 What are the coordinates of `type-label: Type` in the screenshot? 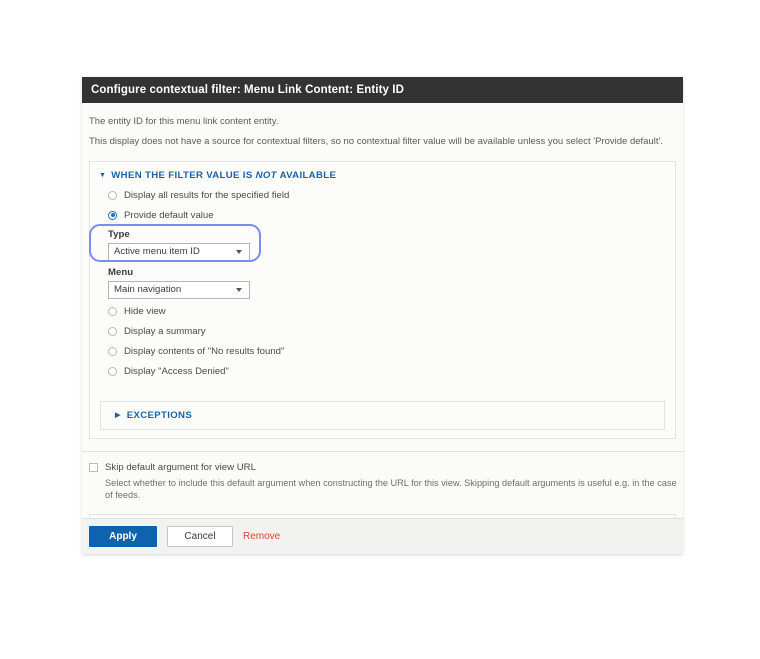 It's located at (119, 234).